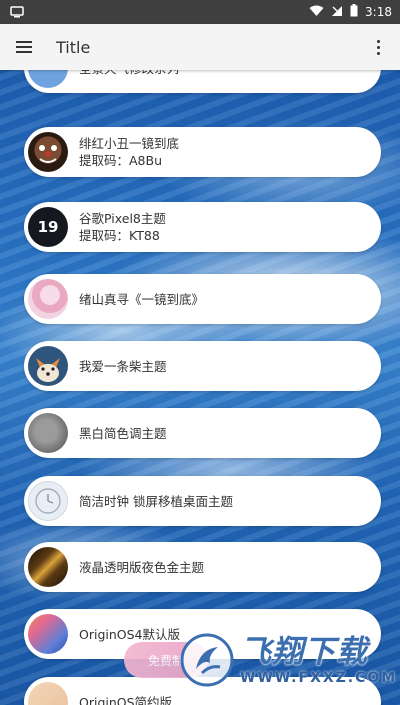  What do you see at coordinates (202, 366) in the screenshot?
I see `list-item: 我爱一条柴主题` at bounding box center [202, 366].